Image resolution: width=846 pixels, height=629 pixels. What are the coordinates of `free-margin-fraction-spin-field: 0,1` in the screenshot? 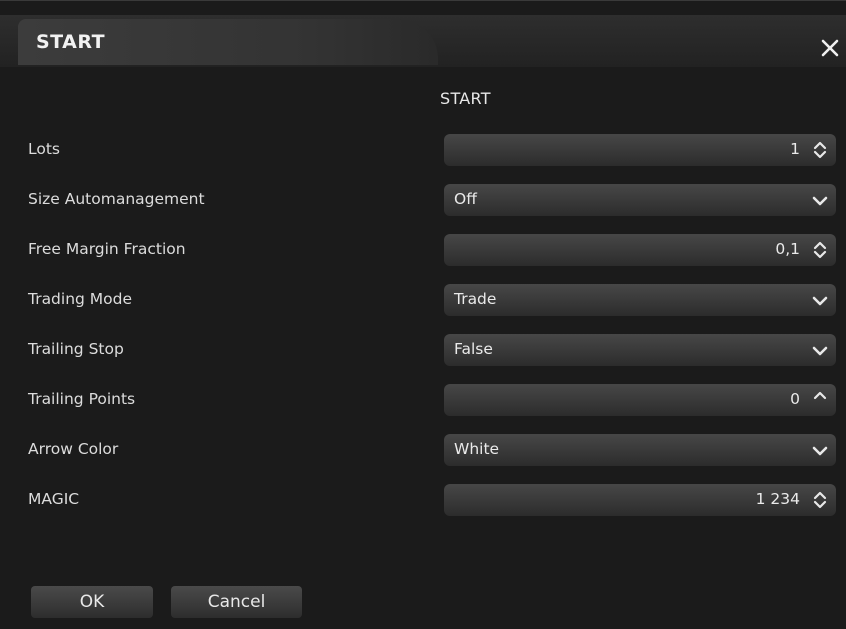 It's located at (640, 250).